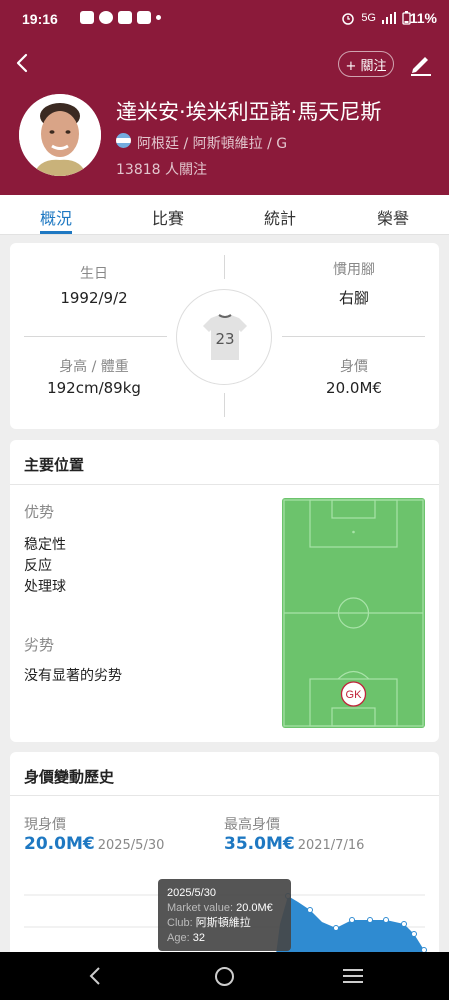  I want to click on tab-stats: 統計, so click(280, 217).